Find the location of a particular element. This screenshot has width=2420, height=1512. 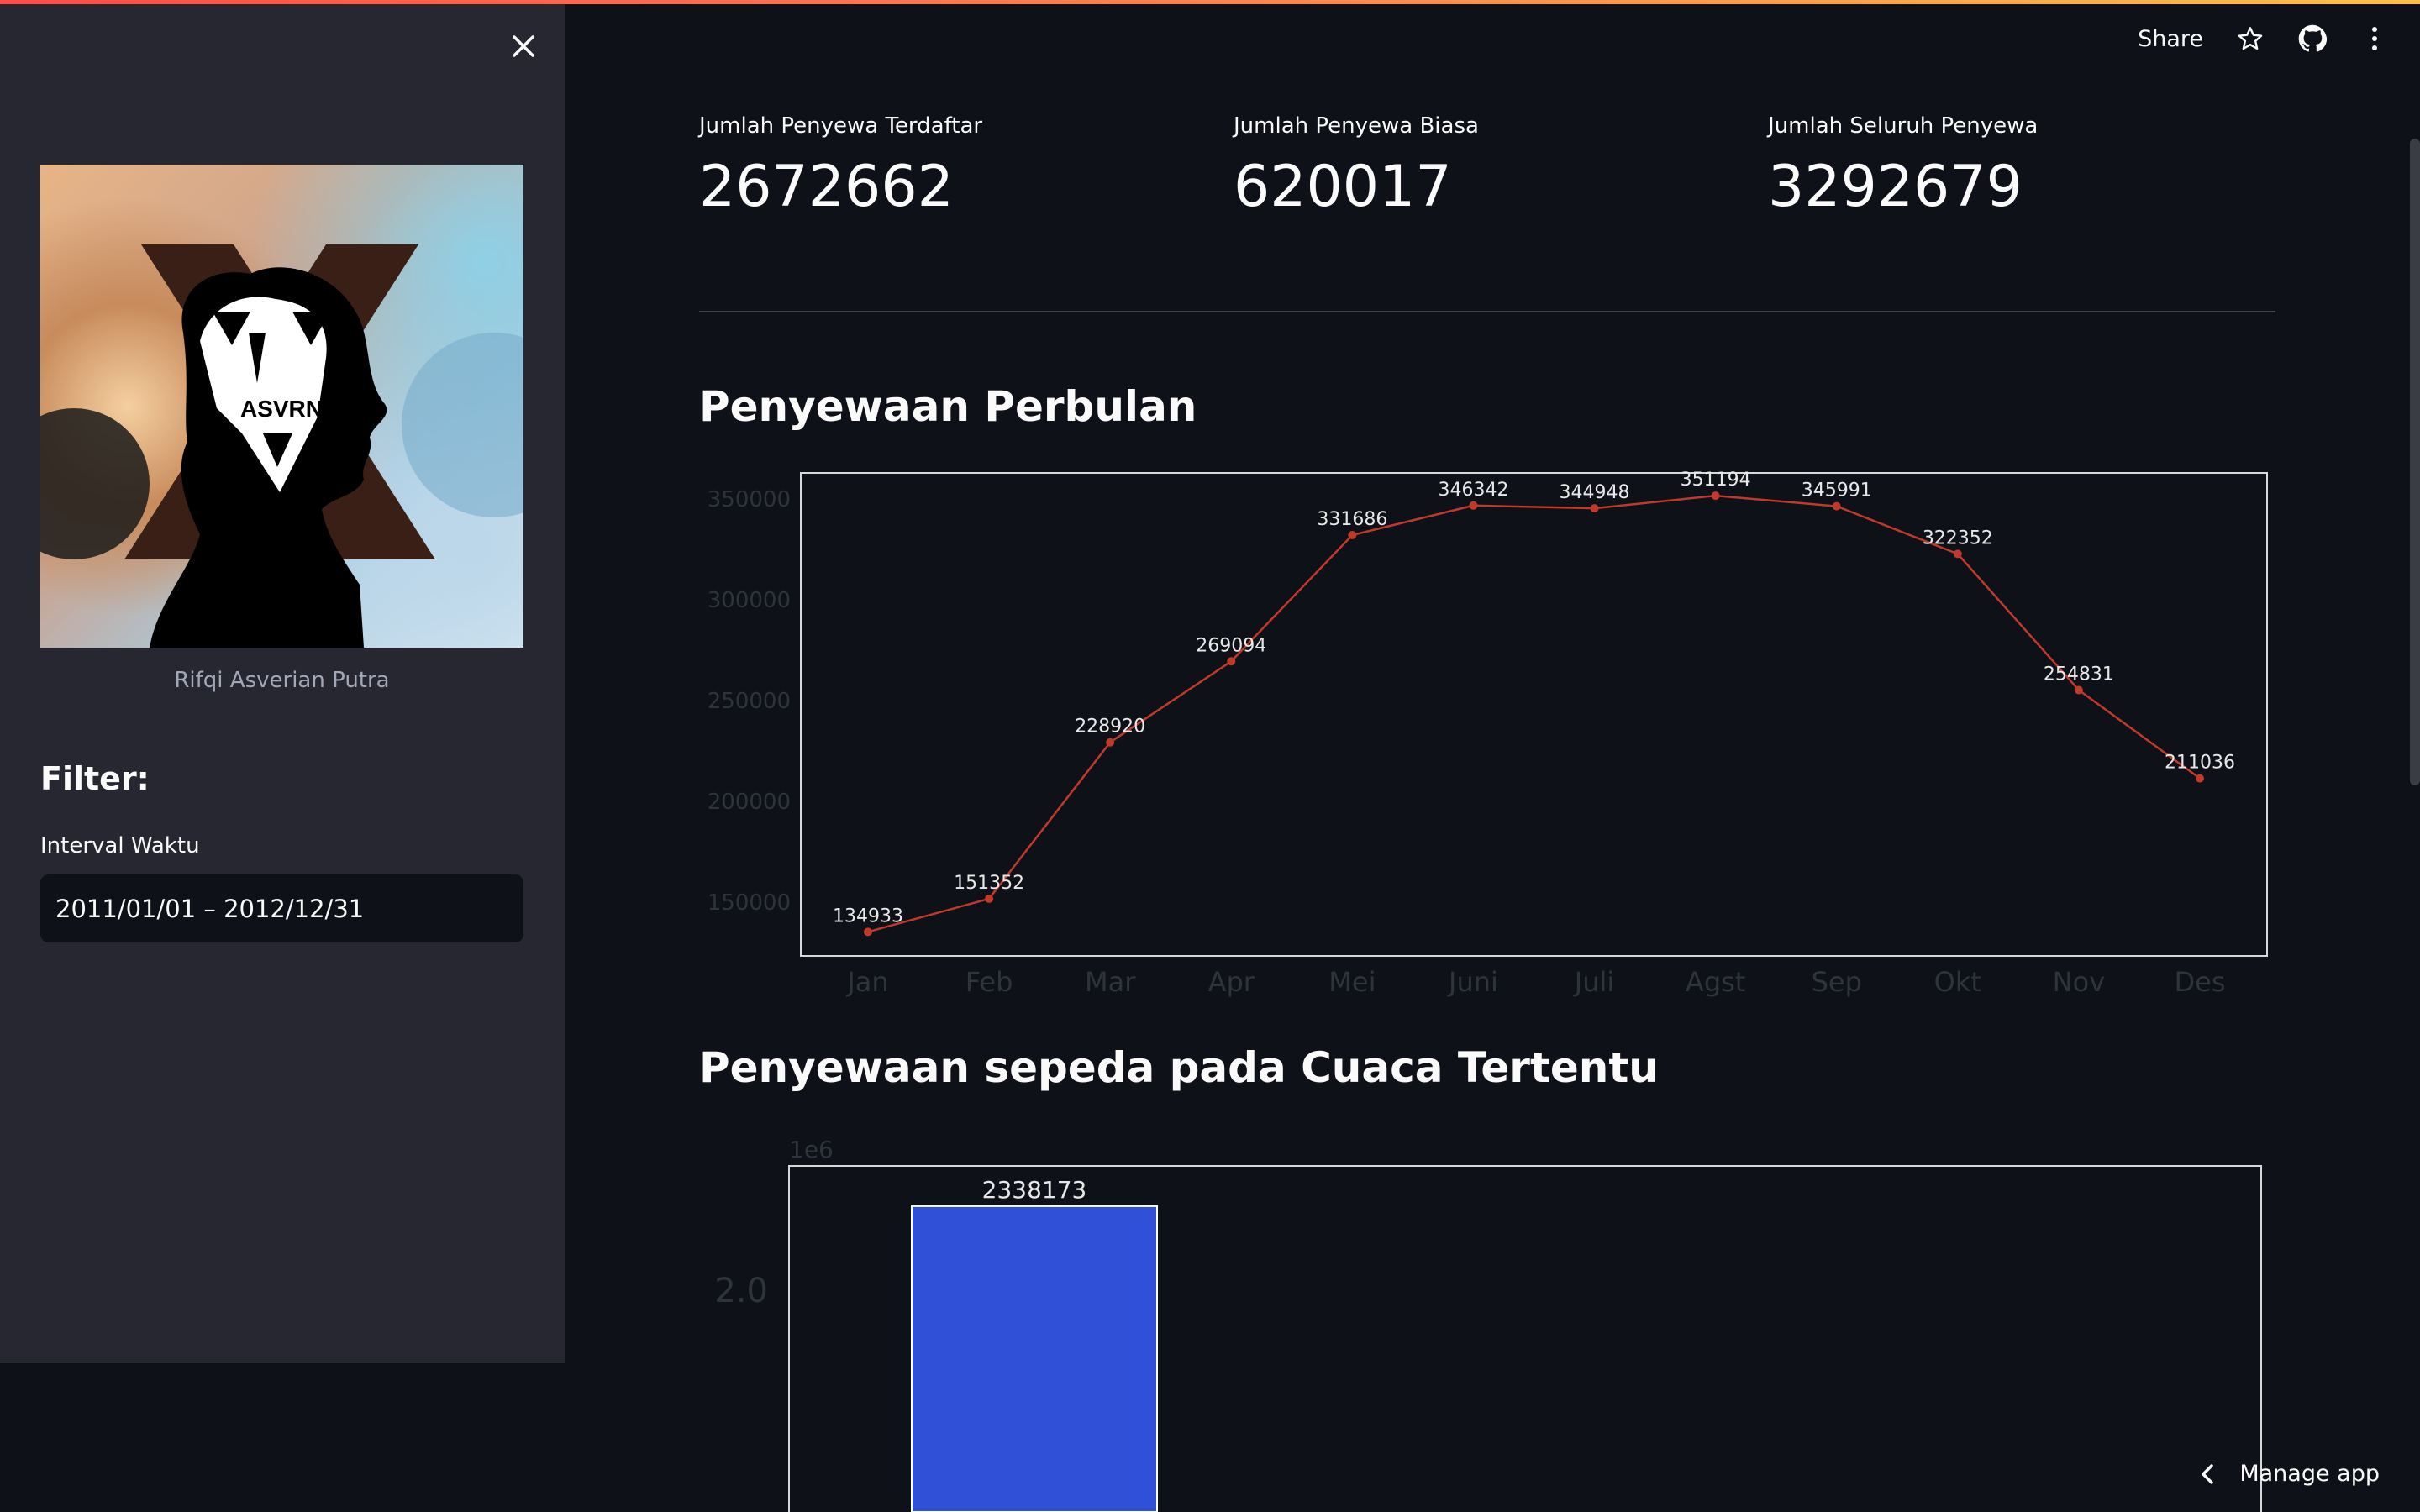

manage-app-label: Manage app is located at coordinates (2309, 1474).